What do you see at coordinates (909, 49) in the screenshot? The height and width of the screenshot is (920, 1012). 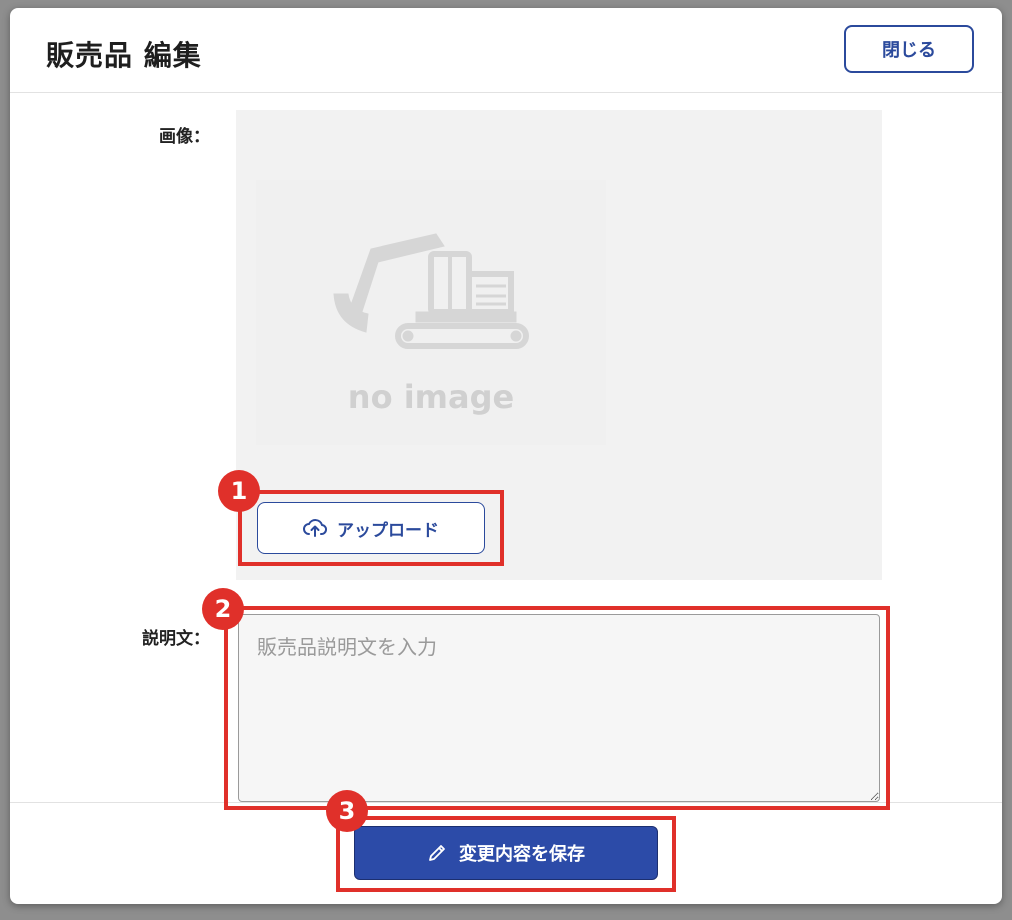 I see `close-button: 閉じる` at bounding box center [909, 49].